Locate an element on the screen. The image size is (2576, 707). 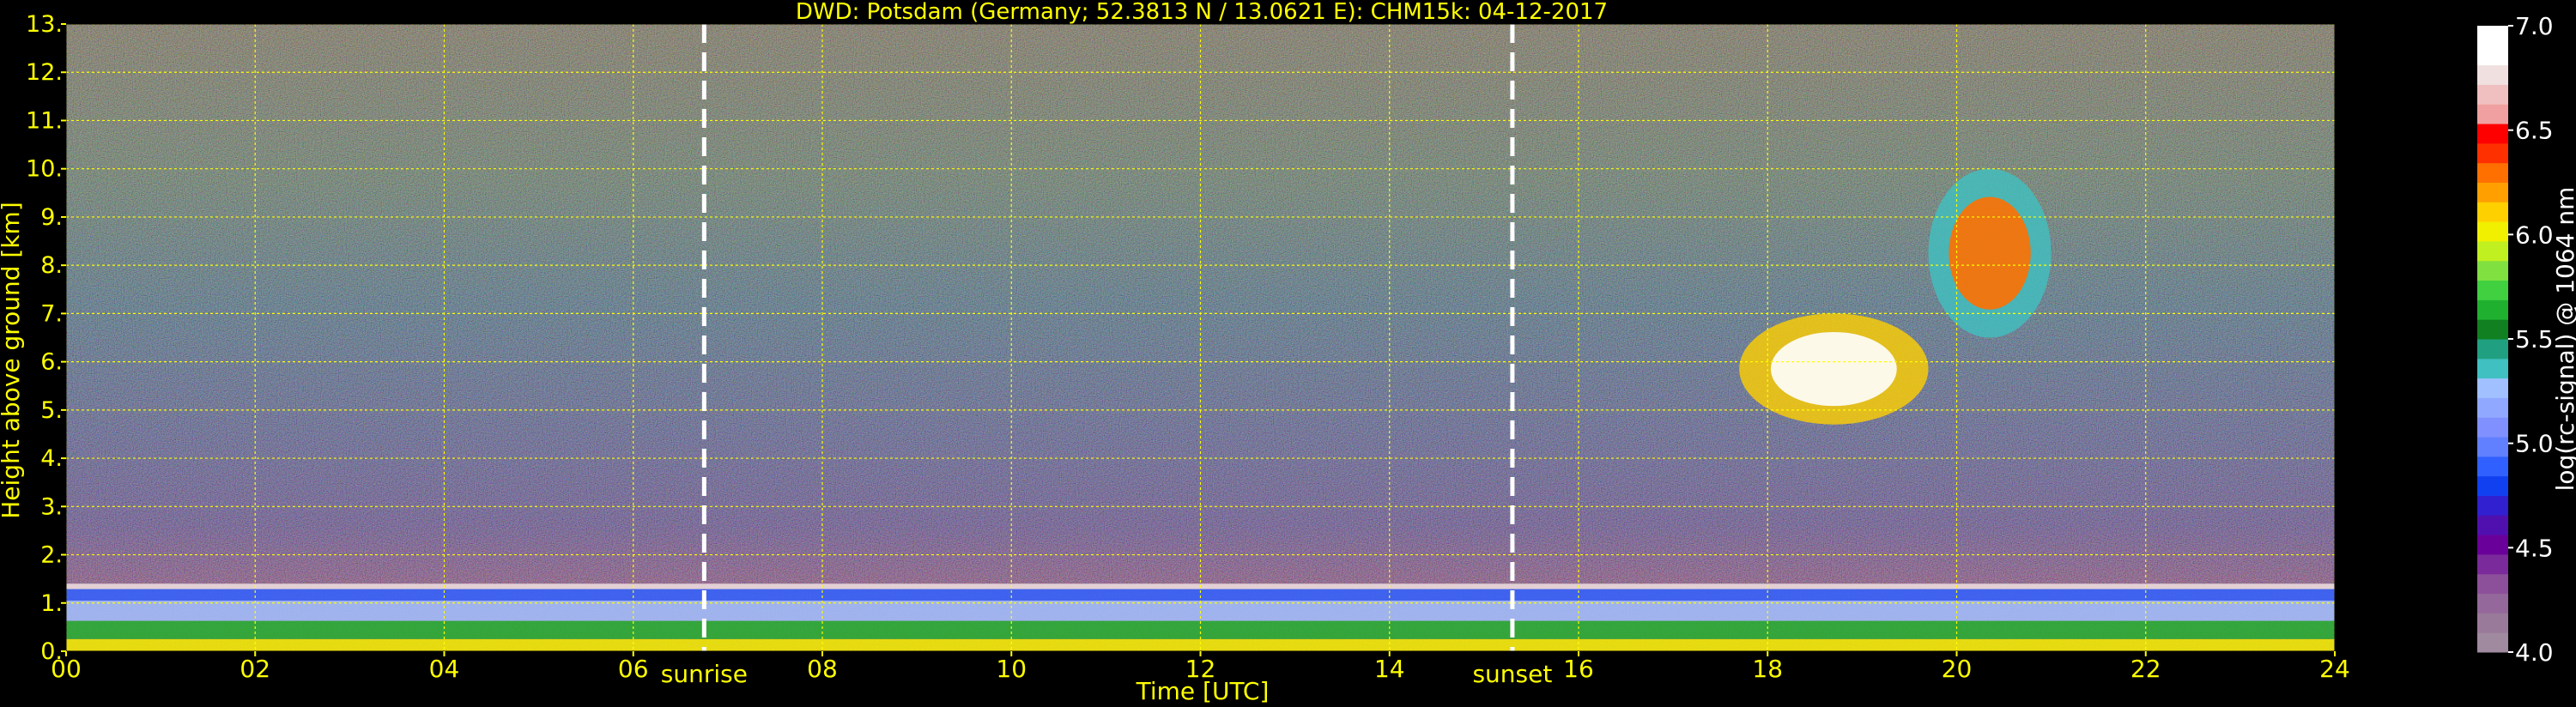
x-tick-label: 14 is located at coordinates (1389, 669).